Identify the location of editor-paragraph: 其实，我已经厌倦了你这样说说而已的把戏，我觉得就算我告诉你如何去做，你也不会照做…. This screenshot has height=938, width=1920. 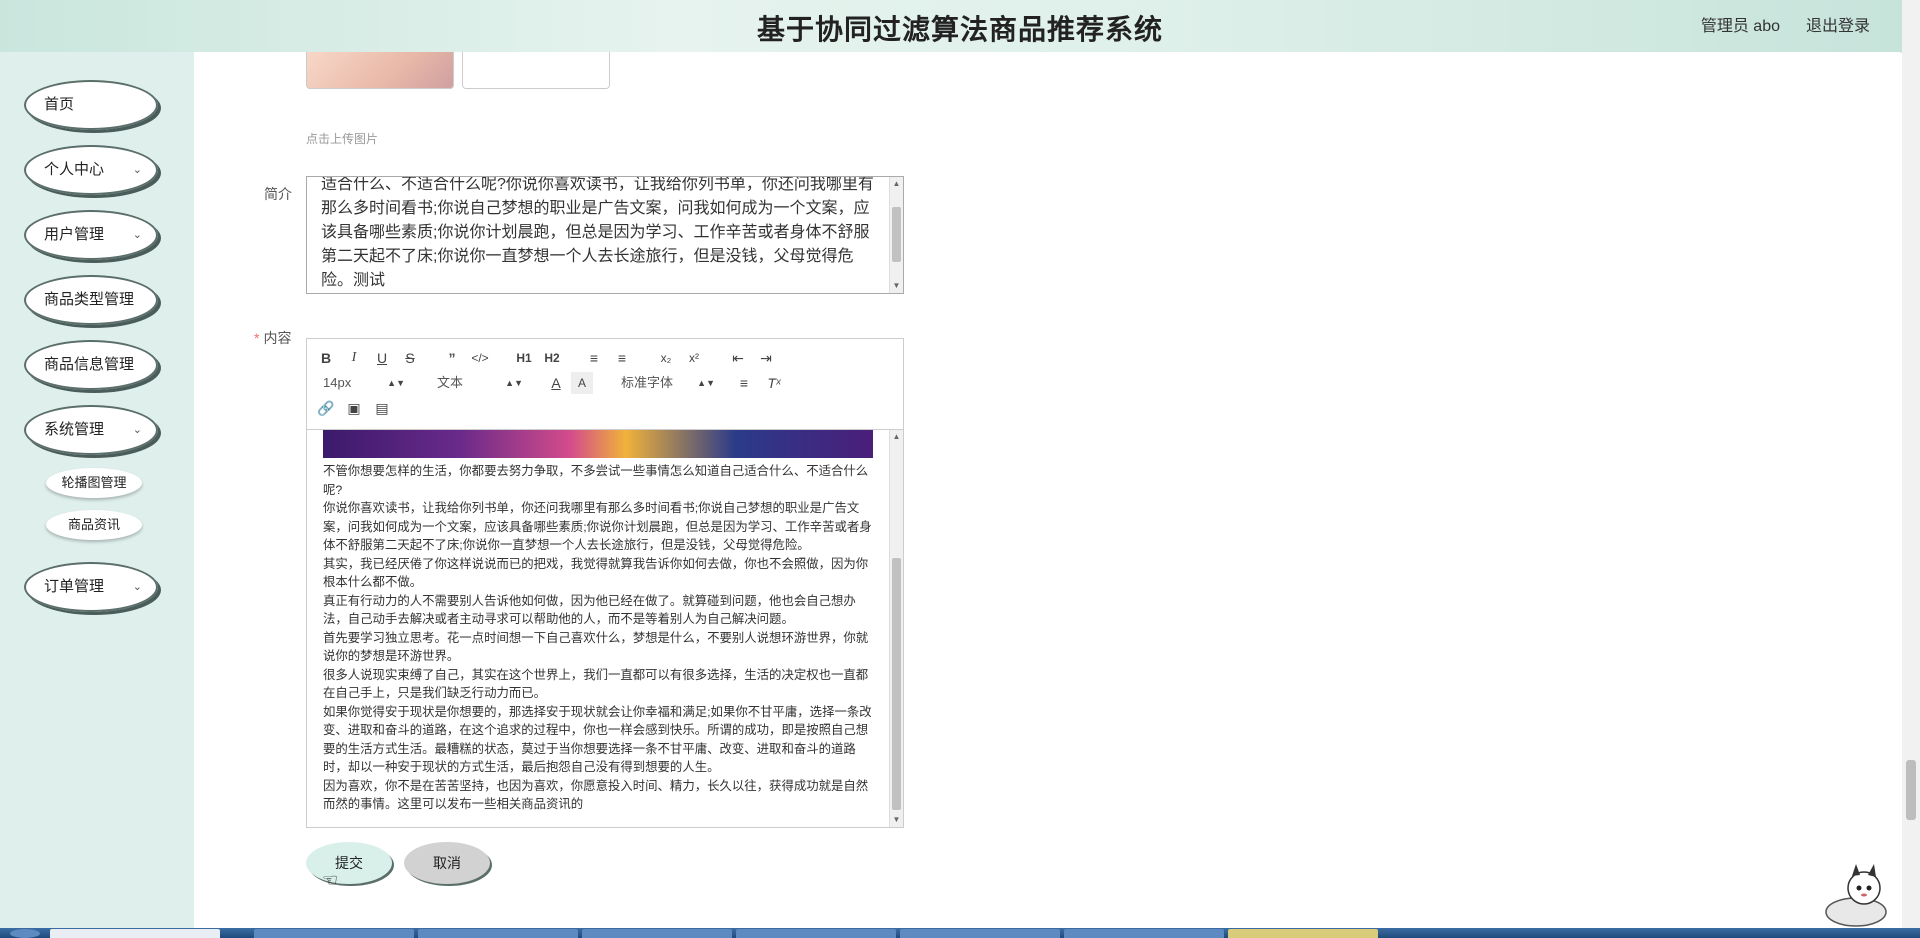
(596, 573).